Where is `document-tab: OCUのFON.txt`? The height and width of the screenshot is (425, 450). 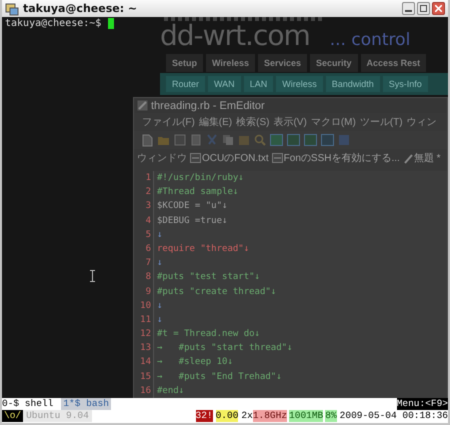
document-tab: OCUのFON.txt is located at coordinates (229, 158).